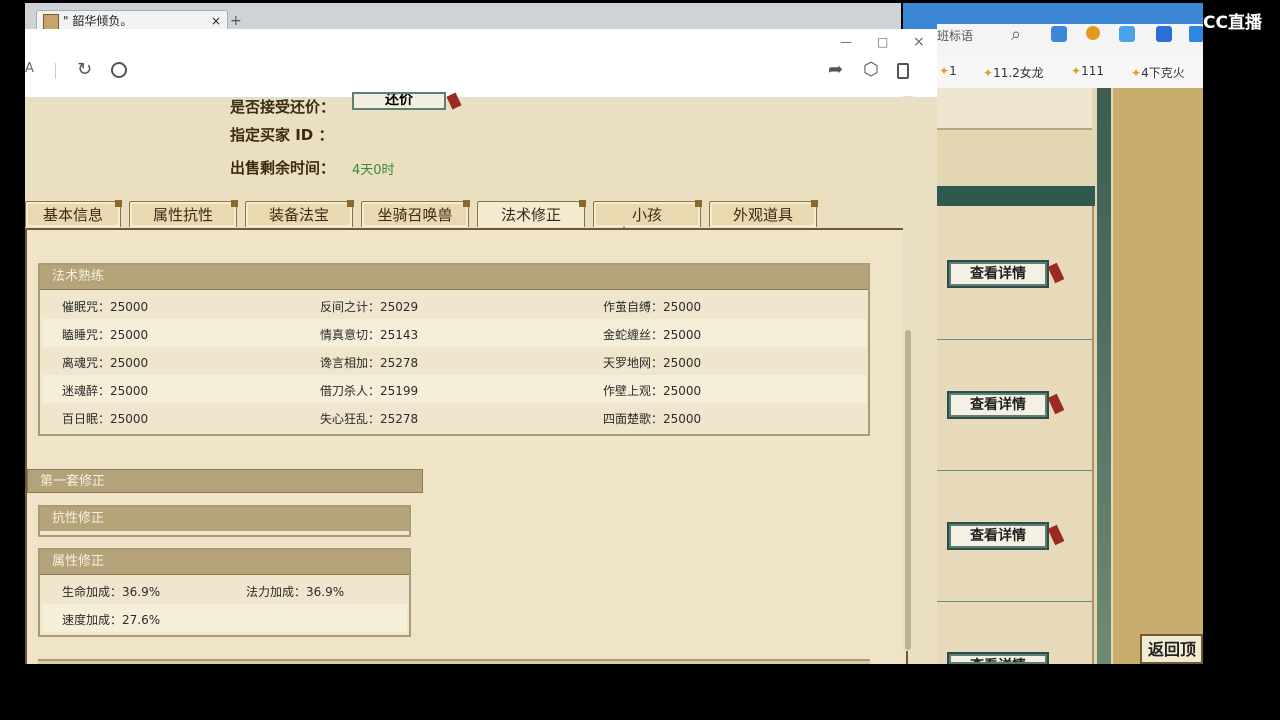 Image resolution: width=1280 pixels, height=720 pixels. Describe the element at coordinates (55, 71) in the screenshot. I see `toolbar-divider` at that location.